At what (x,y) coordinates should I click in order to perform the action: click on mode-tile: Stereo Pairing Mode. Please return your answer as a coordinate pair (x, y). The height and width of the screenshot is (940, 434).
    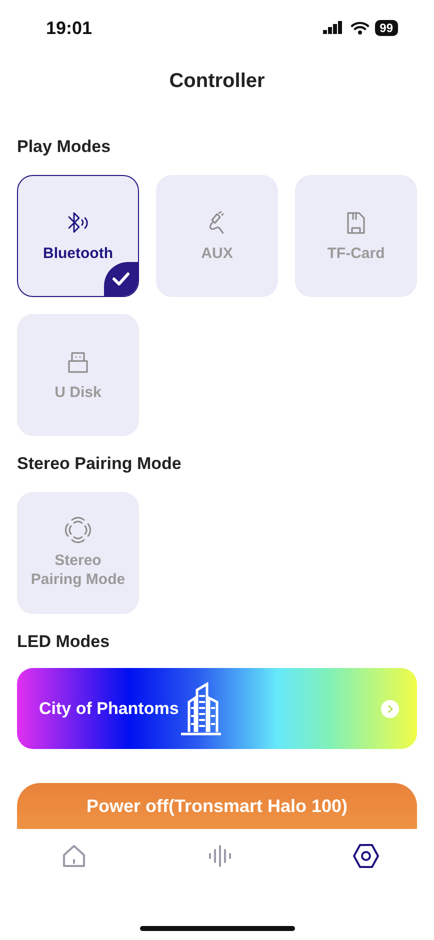
    Looking at the image, I should click on (78, 553).